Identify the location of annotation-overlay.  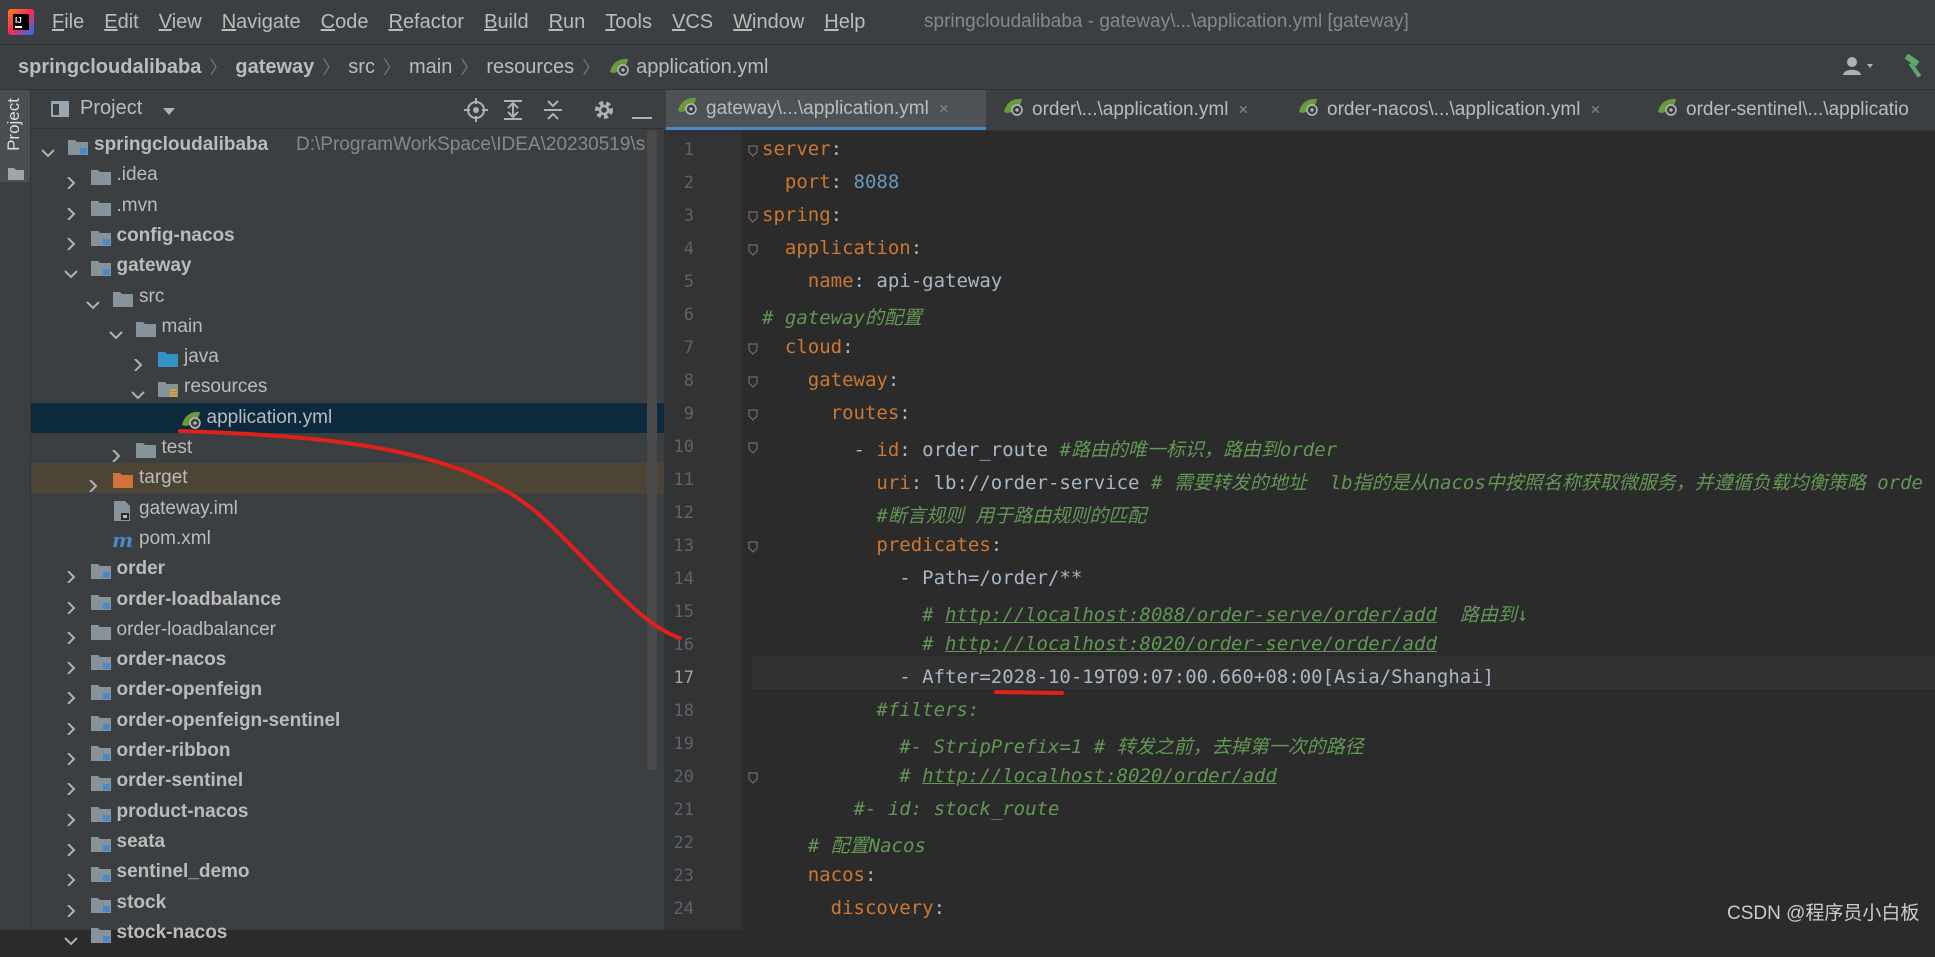
(621, 562).